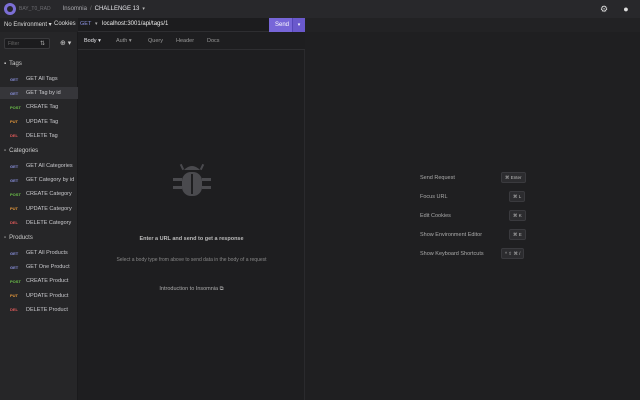 The image size is (640, 400). I want to click on tab-body: Body ▾, so click(92, 41).